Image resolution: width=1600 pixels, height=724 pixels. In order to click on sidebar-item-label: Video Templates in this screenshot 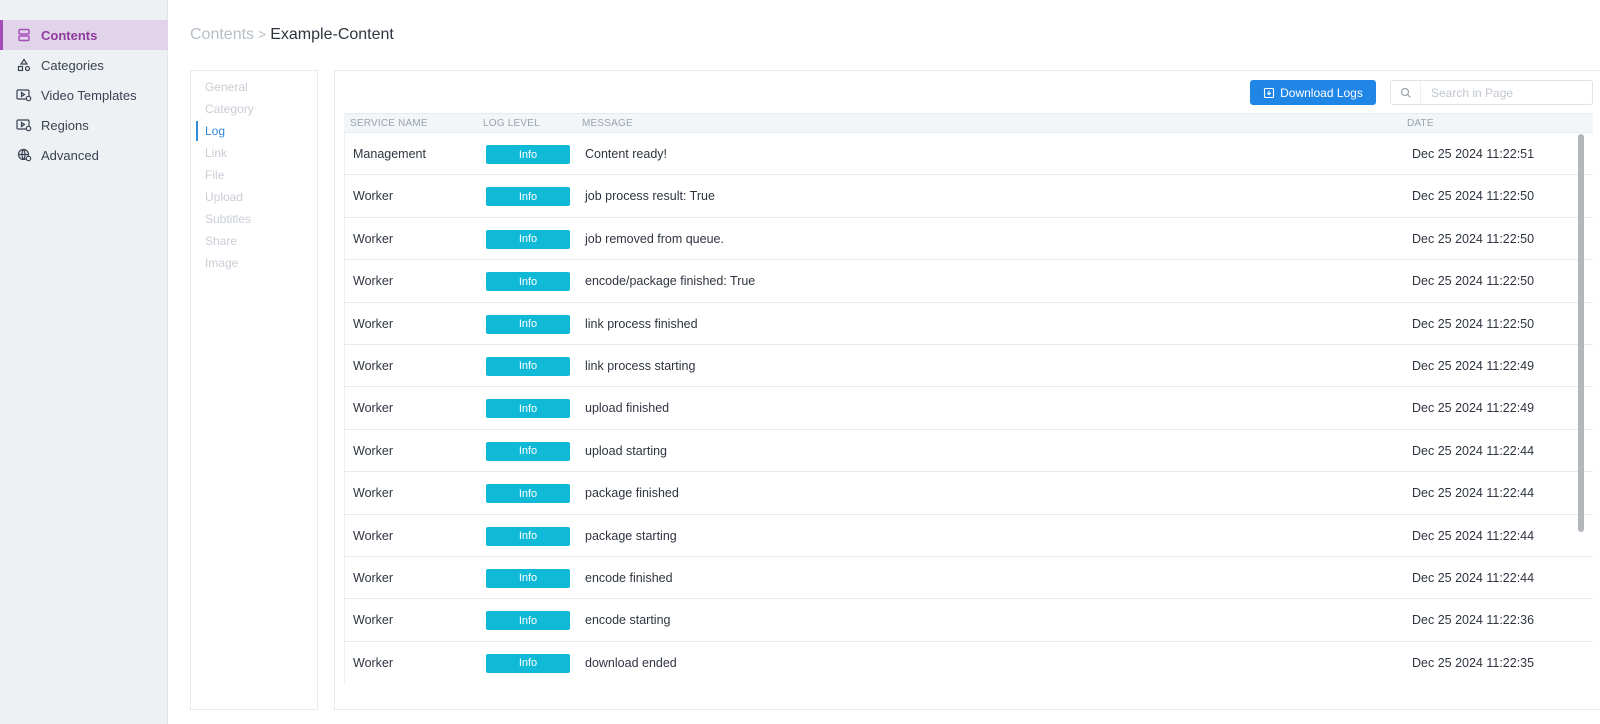, I will do `click(89, 95)`.